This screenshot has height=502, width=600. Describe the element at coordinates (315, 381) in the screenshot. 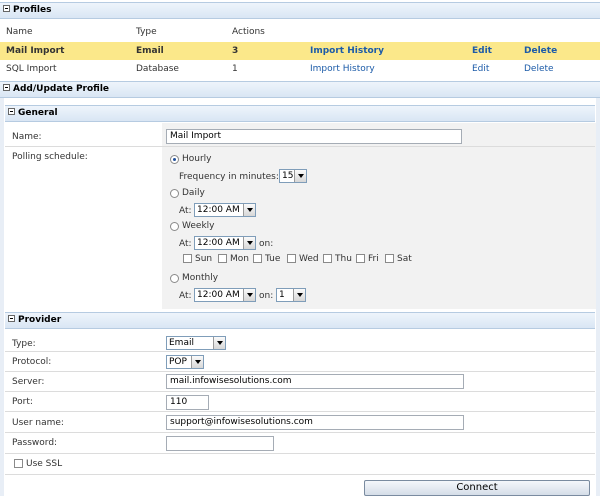

I see `server-input: mail.infowisesolutions.com` at that location.